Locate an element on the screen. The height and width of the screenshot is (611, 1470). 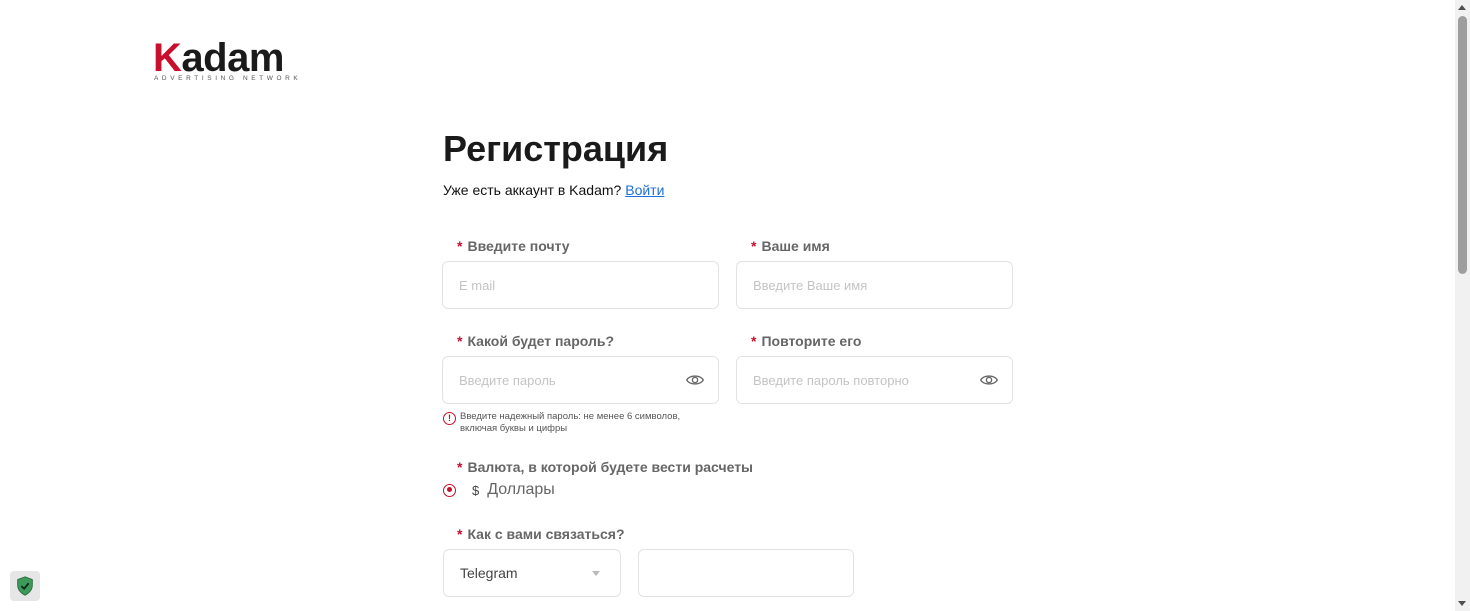
contact-method-select: Telegram is located at coordinates (532, 573).